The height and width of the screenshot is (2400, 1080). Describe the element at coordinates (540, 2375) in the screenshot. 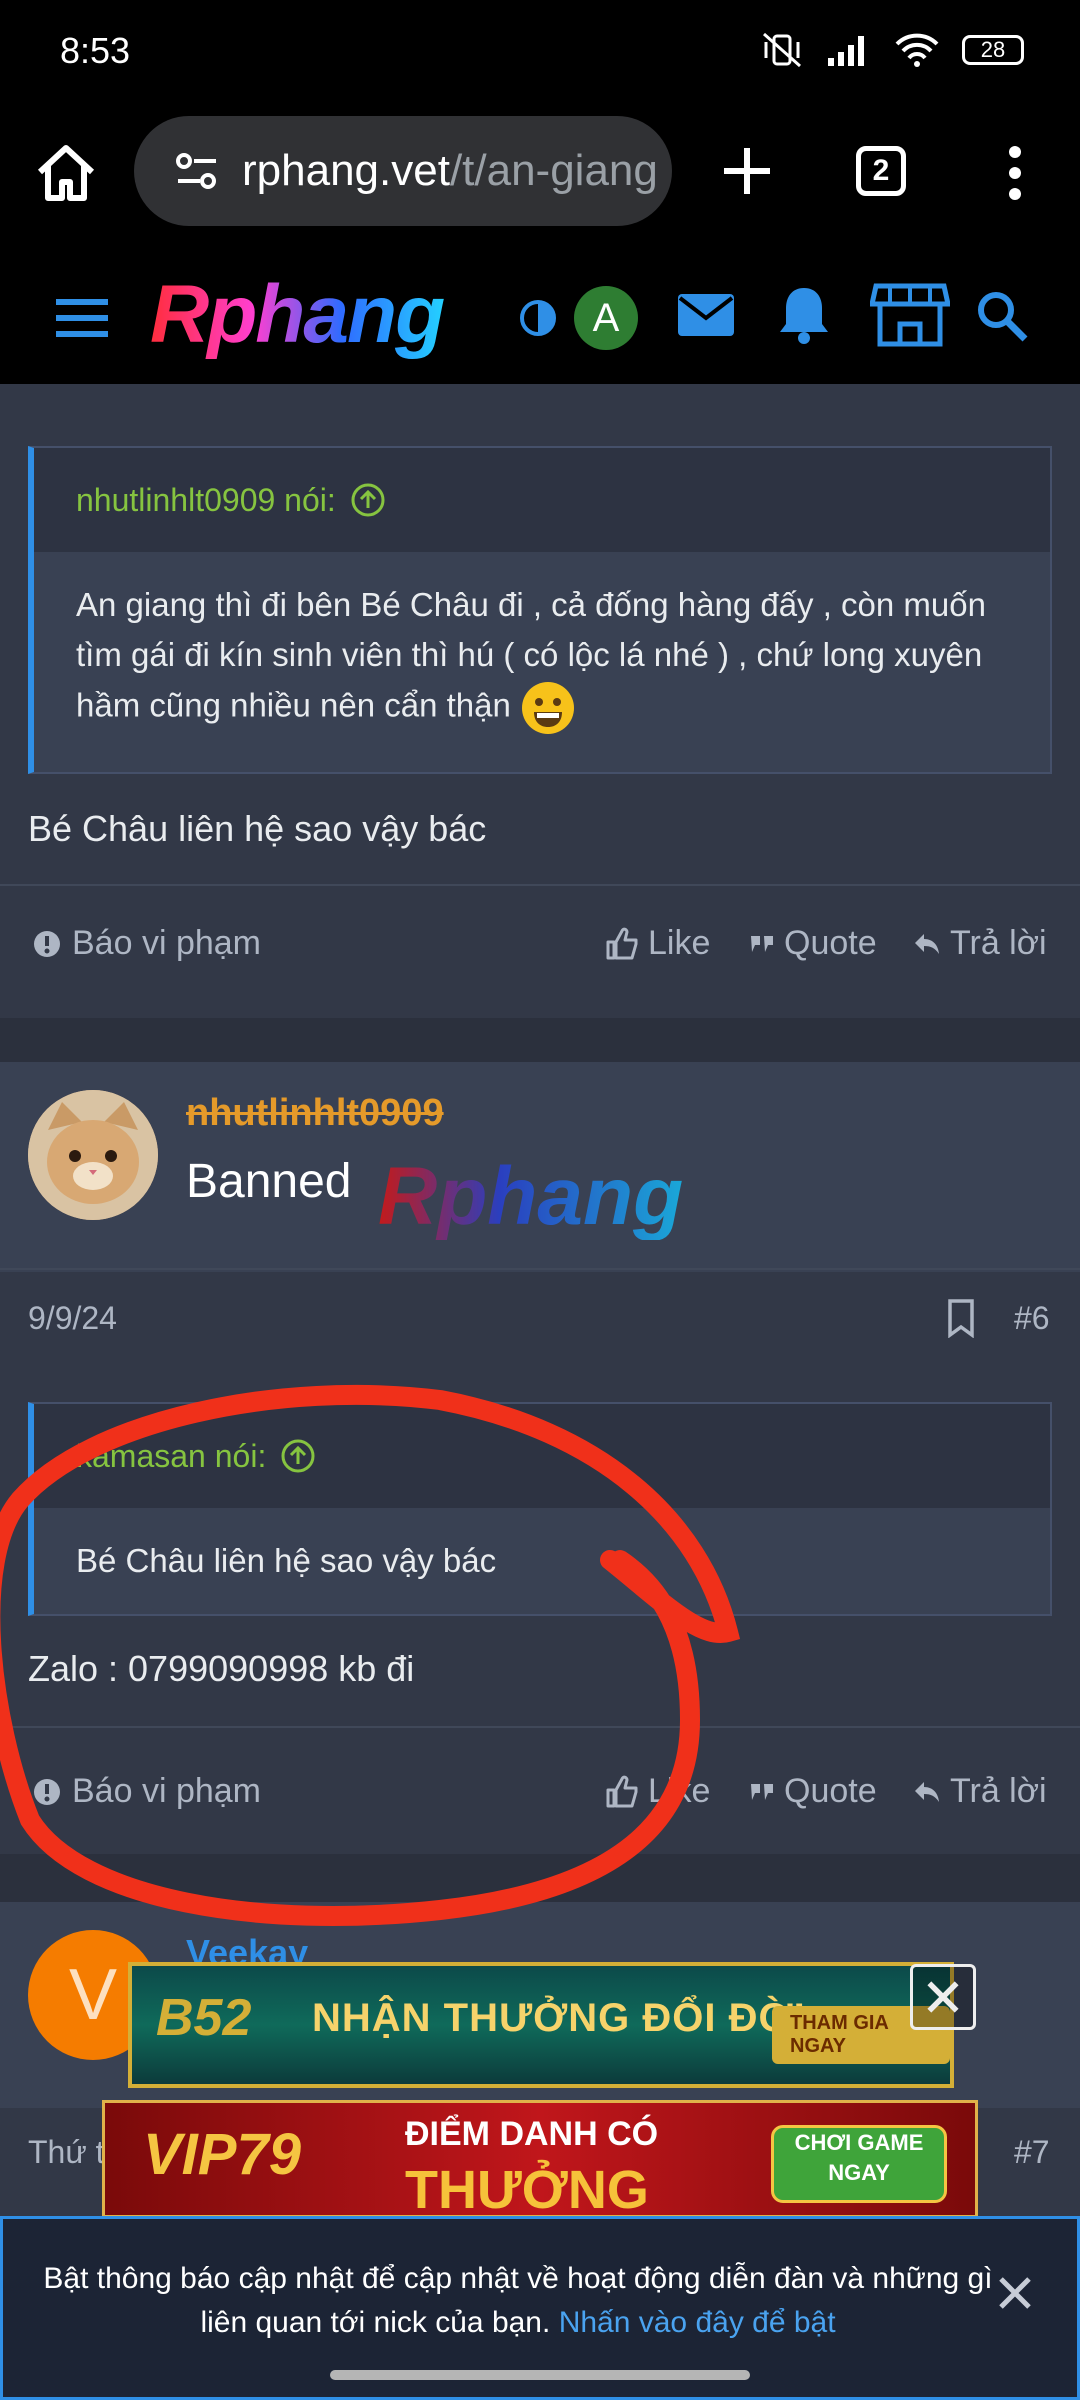

I see `gesture-nav-bar` at that location.